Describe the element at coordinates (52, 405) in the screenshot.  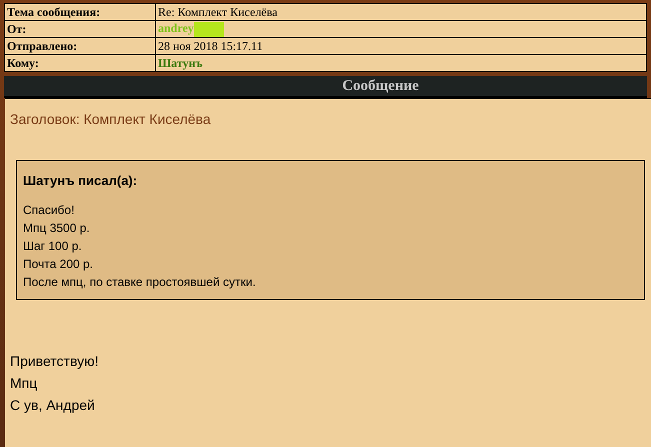
I see `message-line: С ув, Андрей` at that location.